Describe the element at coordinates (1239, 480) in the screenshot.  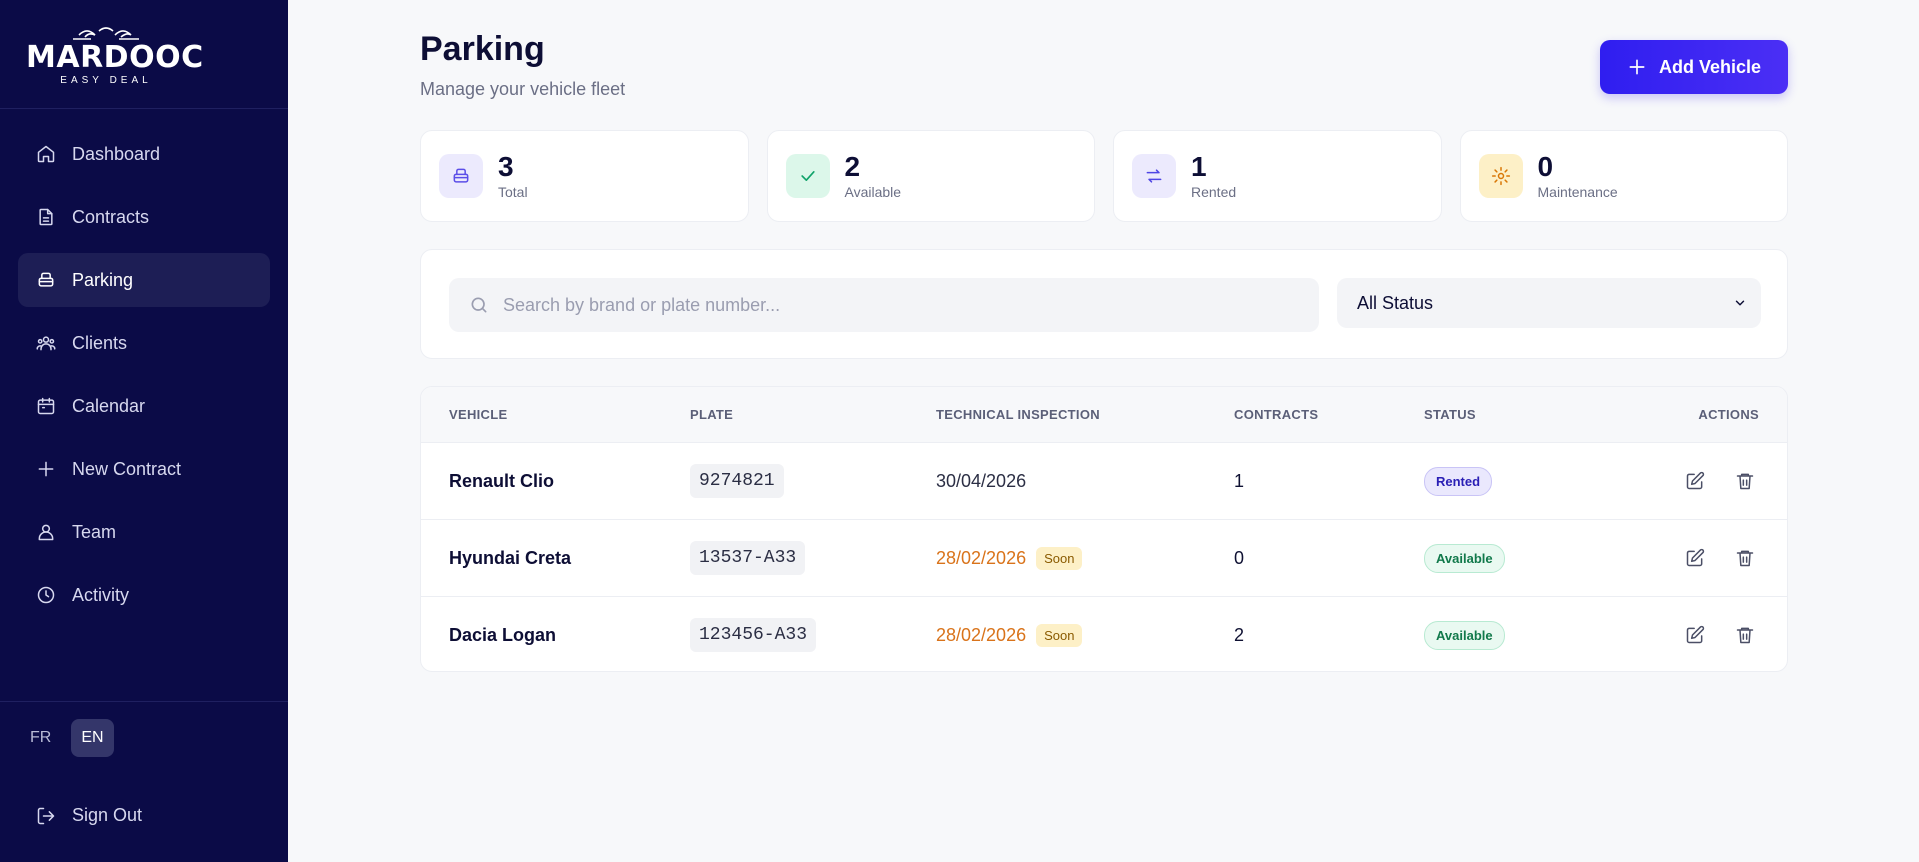
I see `contracts-count: 1` at that location.